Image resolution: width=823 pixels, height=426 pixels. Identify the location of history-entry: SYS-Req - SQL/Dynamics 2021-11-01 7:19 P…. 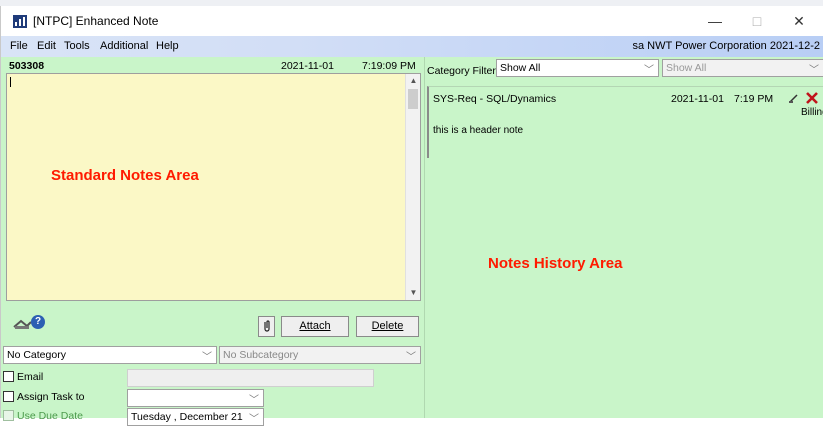
(625, 122).